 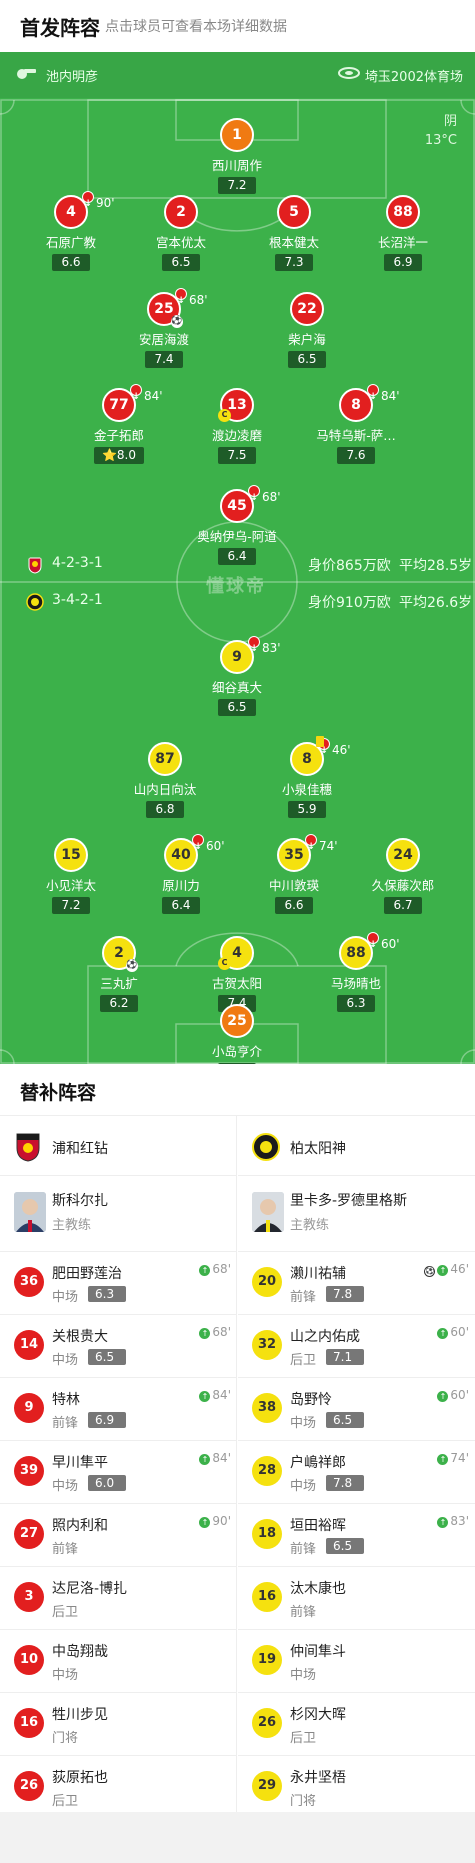 What do you see at coordinates (356, 1535) in the screenshot?
I see `sub-player-row: 18 垣田裕晖 前锋 6.5 ↑ 83'` at bounding box center [356, 1535].